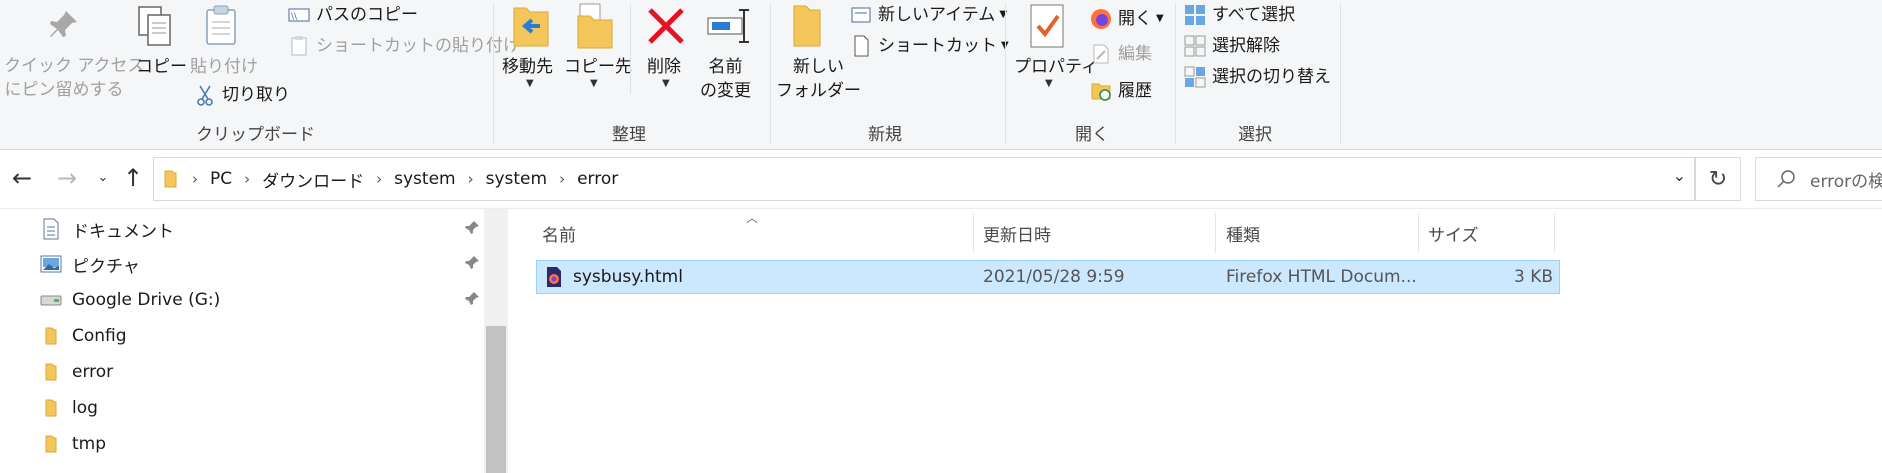  What do you see at coordinates (1121, 54) in the screenshot?
I see `edit-button: 編集` at bounding box center [1121, 54].